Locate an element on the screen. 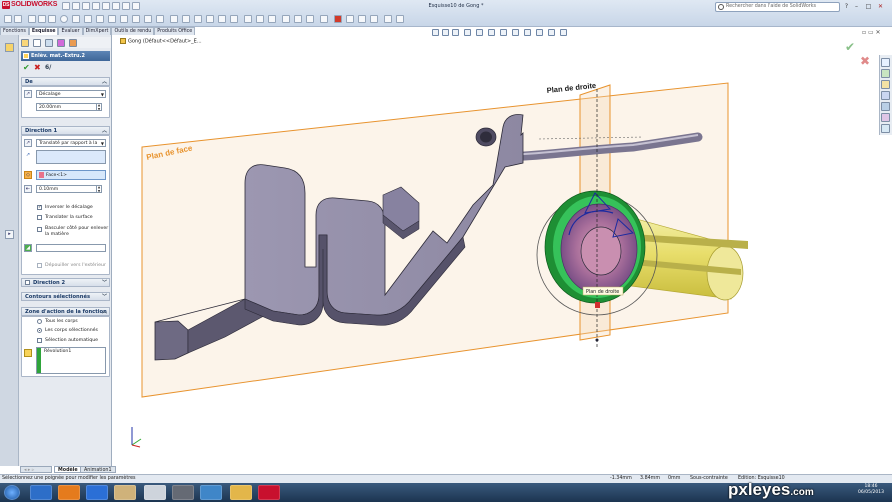  sketch-picture-icon is located at coordinates (324, 19).